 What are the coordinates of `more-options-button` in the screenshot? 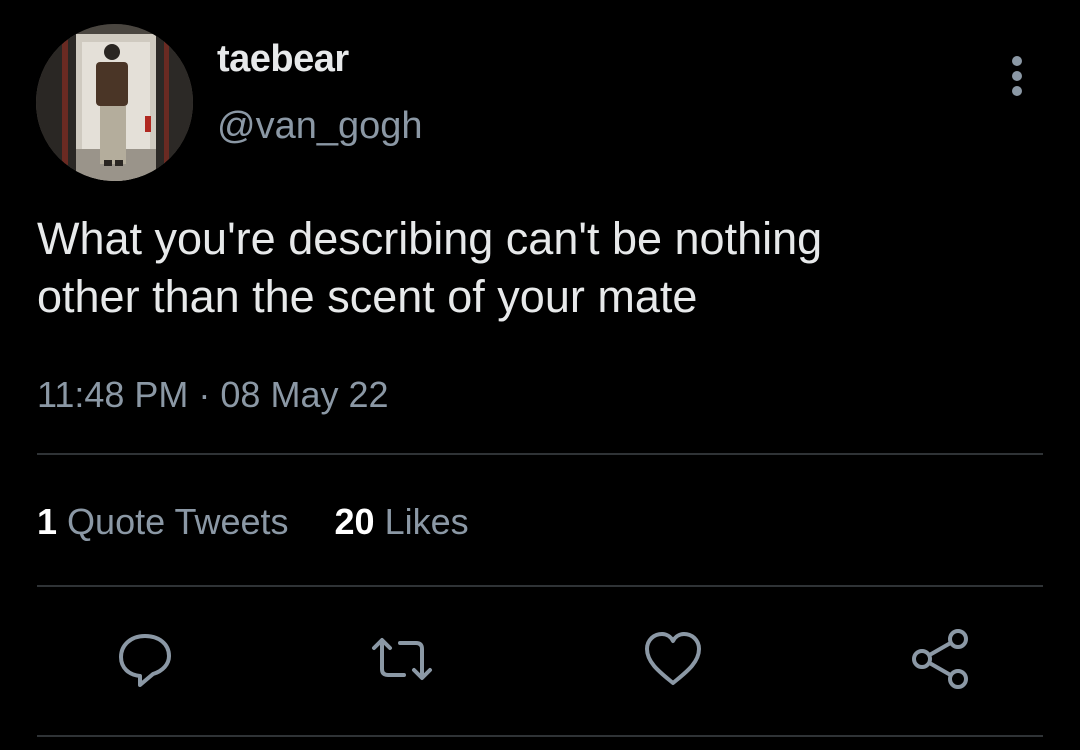 It's located at (1017, 76).